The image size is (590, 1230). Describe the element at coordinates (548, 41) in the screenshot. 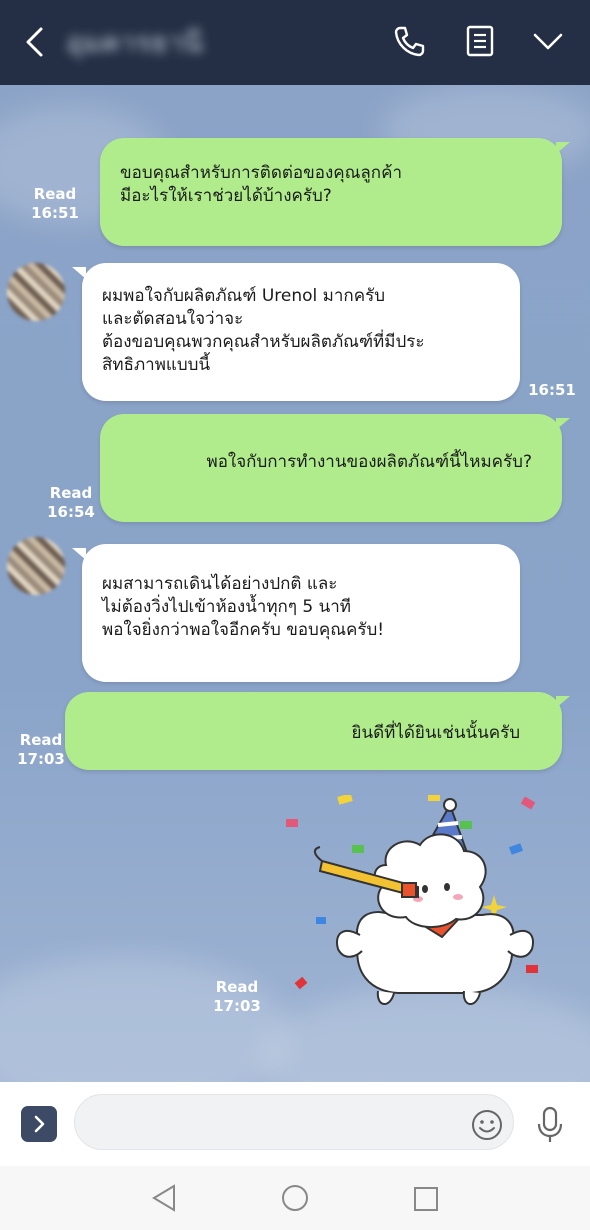

I see `chevron-down-icon` at that location.